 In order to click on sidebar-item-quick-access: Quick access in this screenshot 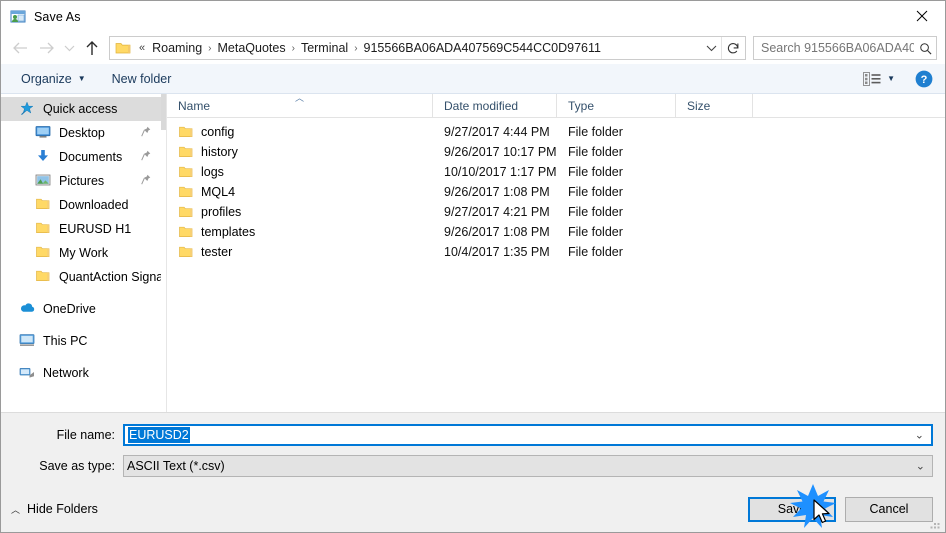, I will do `click(81, 109)`.